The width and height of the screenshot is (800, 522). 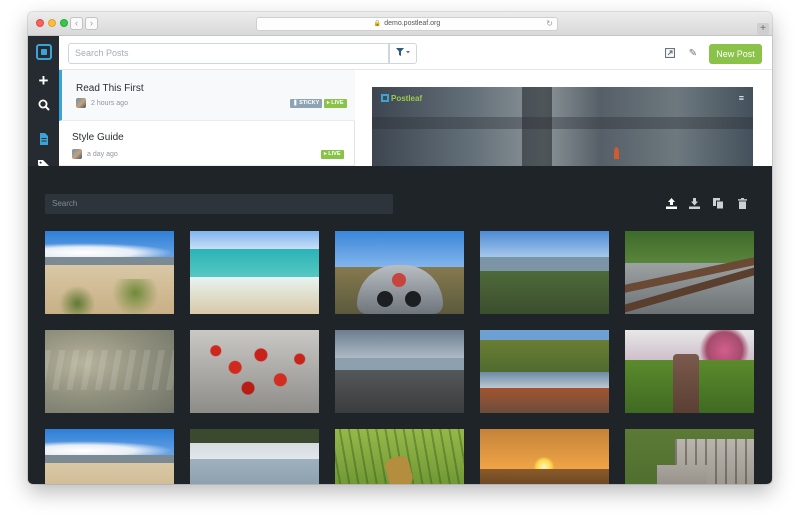 What do you see at coordinates (64, 23) in the screenshot?
I see `zoom-window-button` at bounding box center [64, 23].